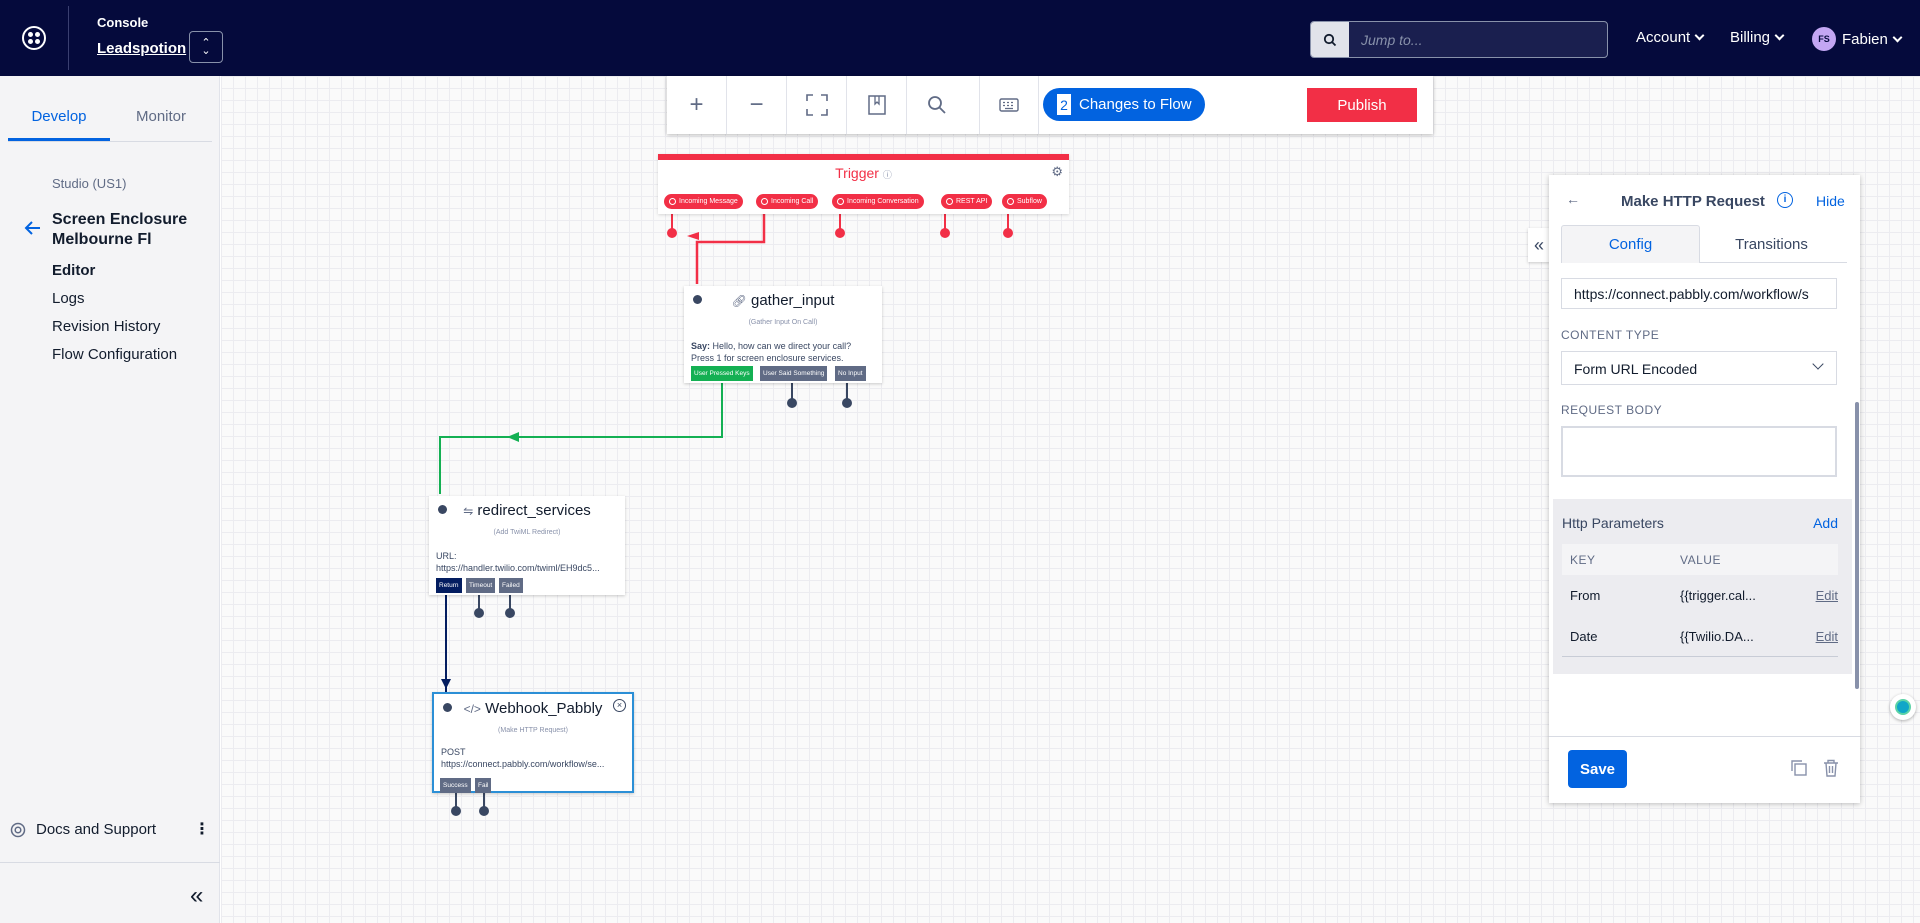  I want to click on widget-name: Webhook_Pabbly, so click(544, 708).